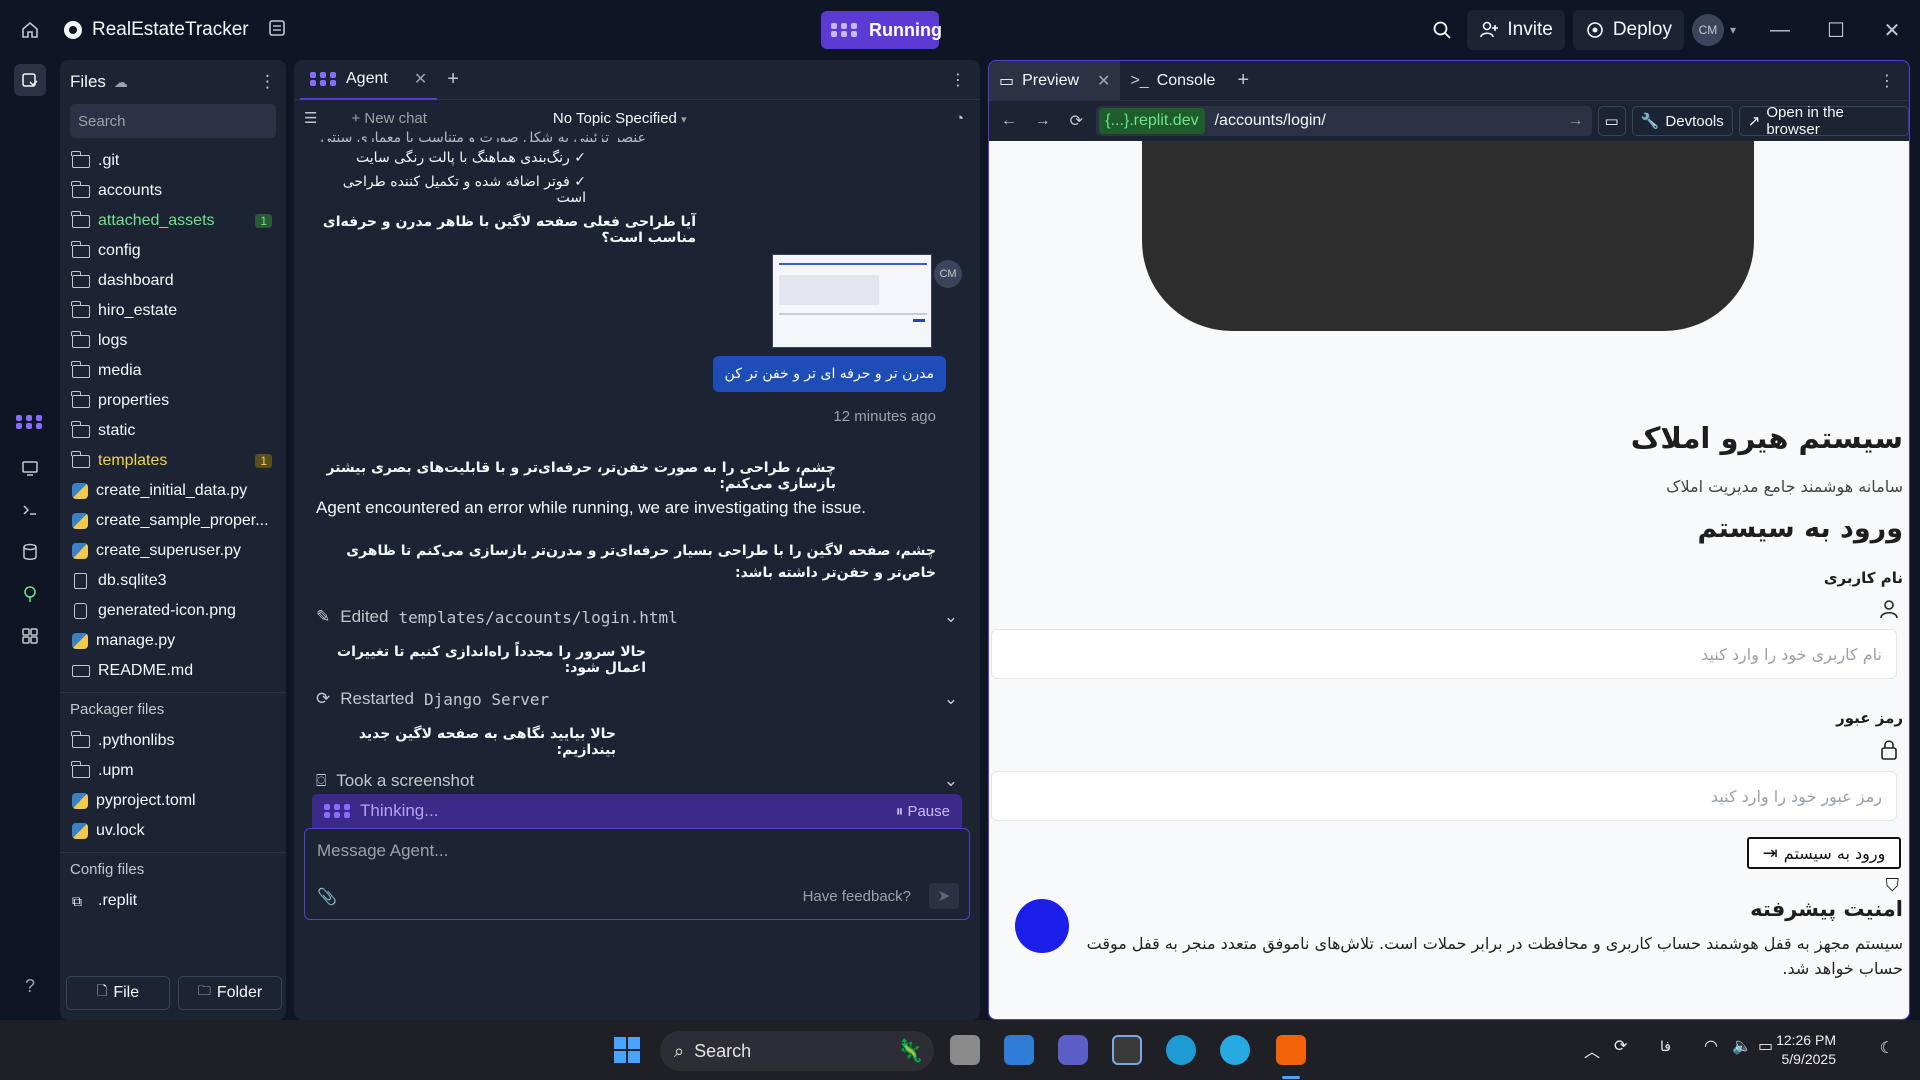 This screenshot has width=1920, height=1080. Describe the element at coordinates (173, 191) in the screenshot. I see `file-tree-item: accounts` at that location.